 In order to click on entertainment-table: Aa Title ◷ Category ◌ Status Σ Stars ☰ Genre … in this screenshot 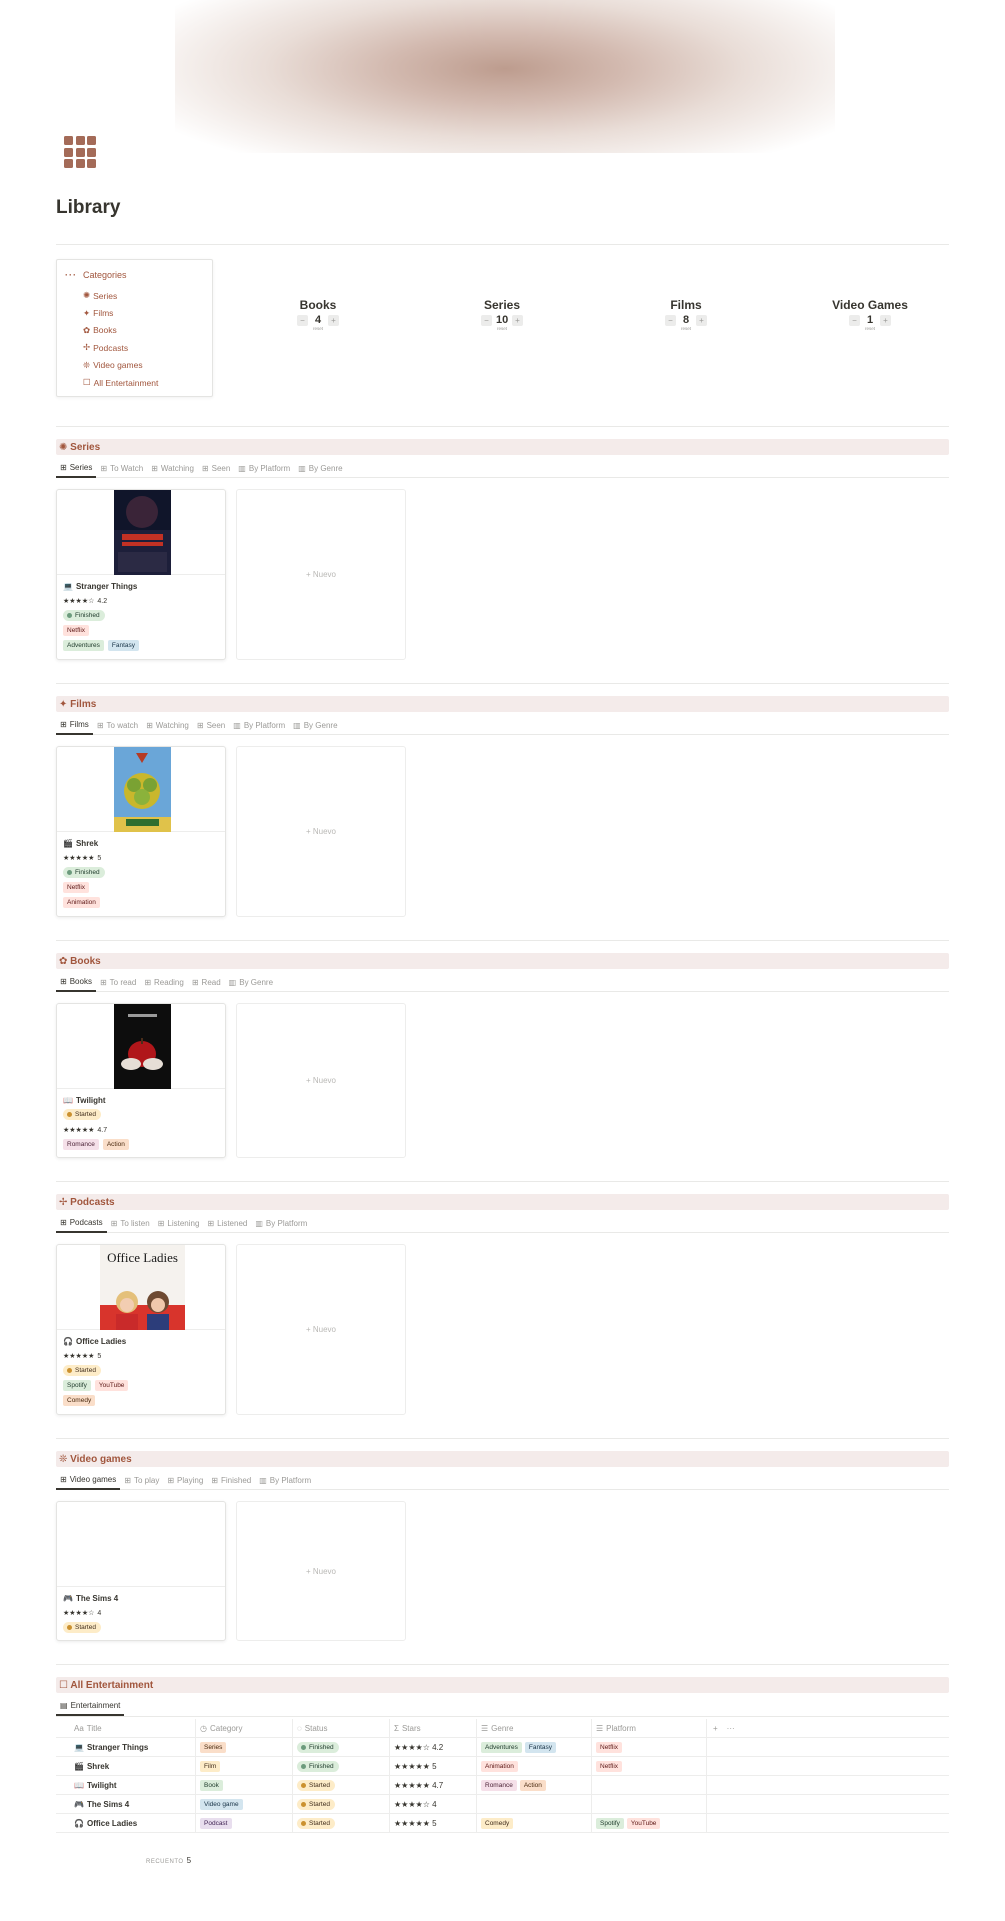, I will do `click(502, 1776)`.